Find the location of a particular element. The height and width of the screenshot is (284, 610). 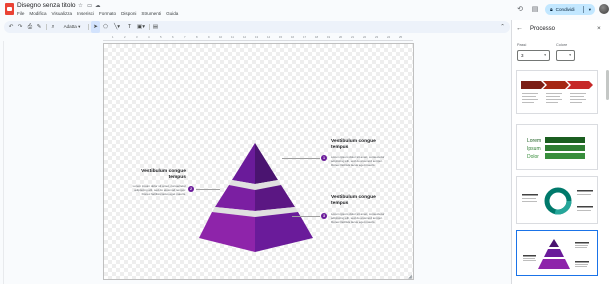

pyramid-tier-2-right is located at coordinates (275, 198).